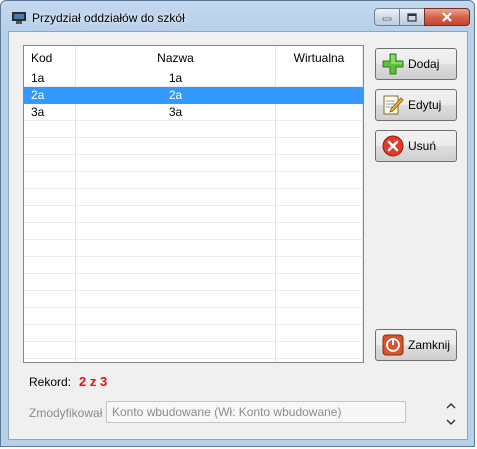  I want to click on add-button-label: Dodaj, so click(424, 64).